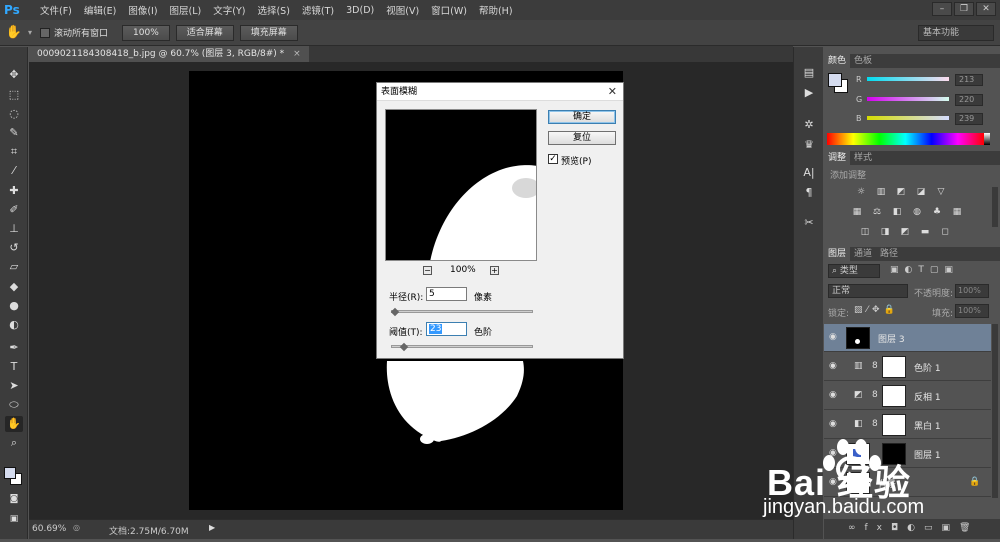 This screenshot has width=1000, height=542. What do you see at coordinates (427, 270) in the screenshot?
I see `preview-zoom-out-icon: −` at bounding box center [427, 270].